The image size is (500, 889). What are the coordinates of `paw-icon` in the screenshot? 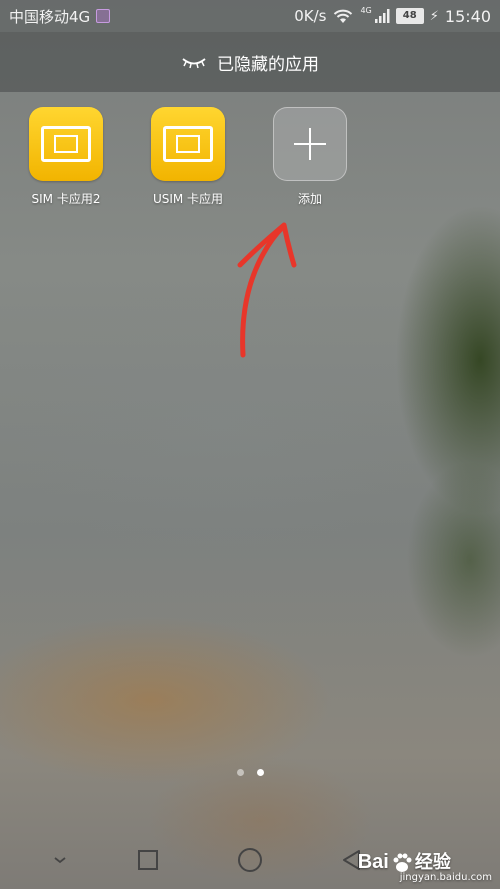 It's located at (402, 862).